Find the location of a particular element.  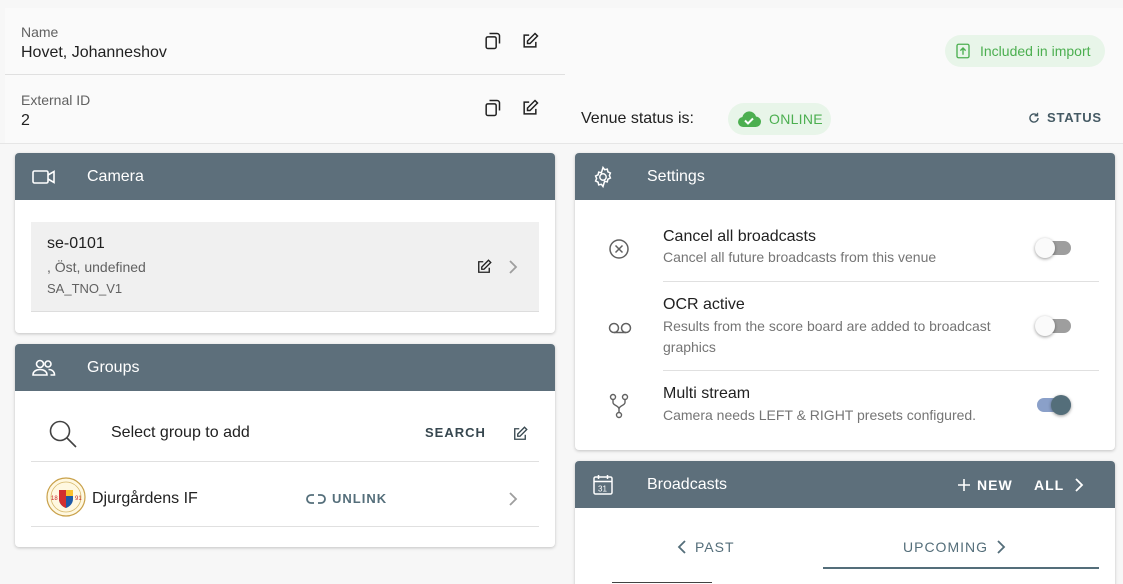

online-status-text: ONLINE is located at coordinates (796, 119).